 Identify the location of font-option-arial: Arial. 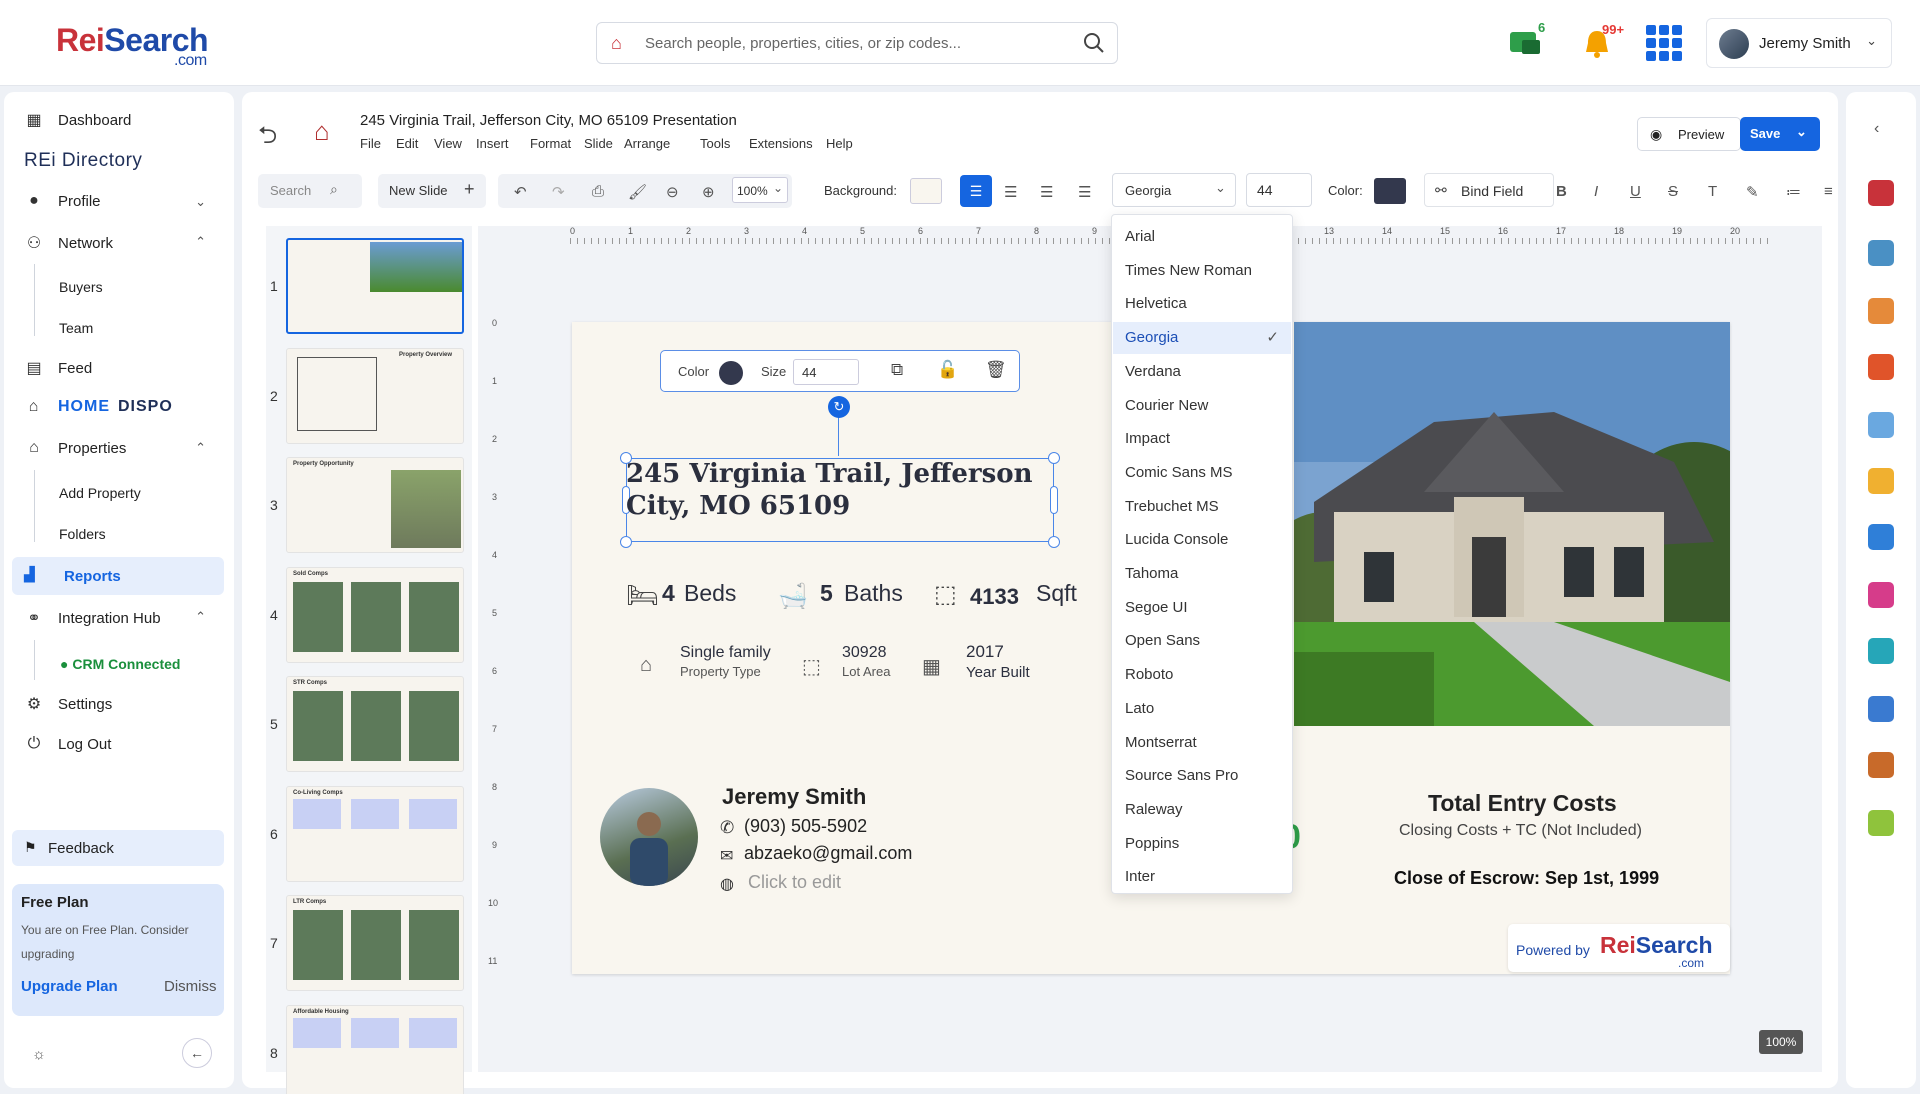
(1202, 237).